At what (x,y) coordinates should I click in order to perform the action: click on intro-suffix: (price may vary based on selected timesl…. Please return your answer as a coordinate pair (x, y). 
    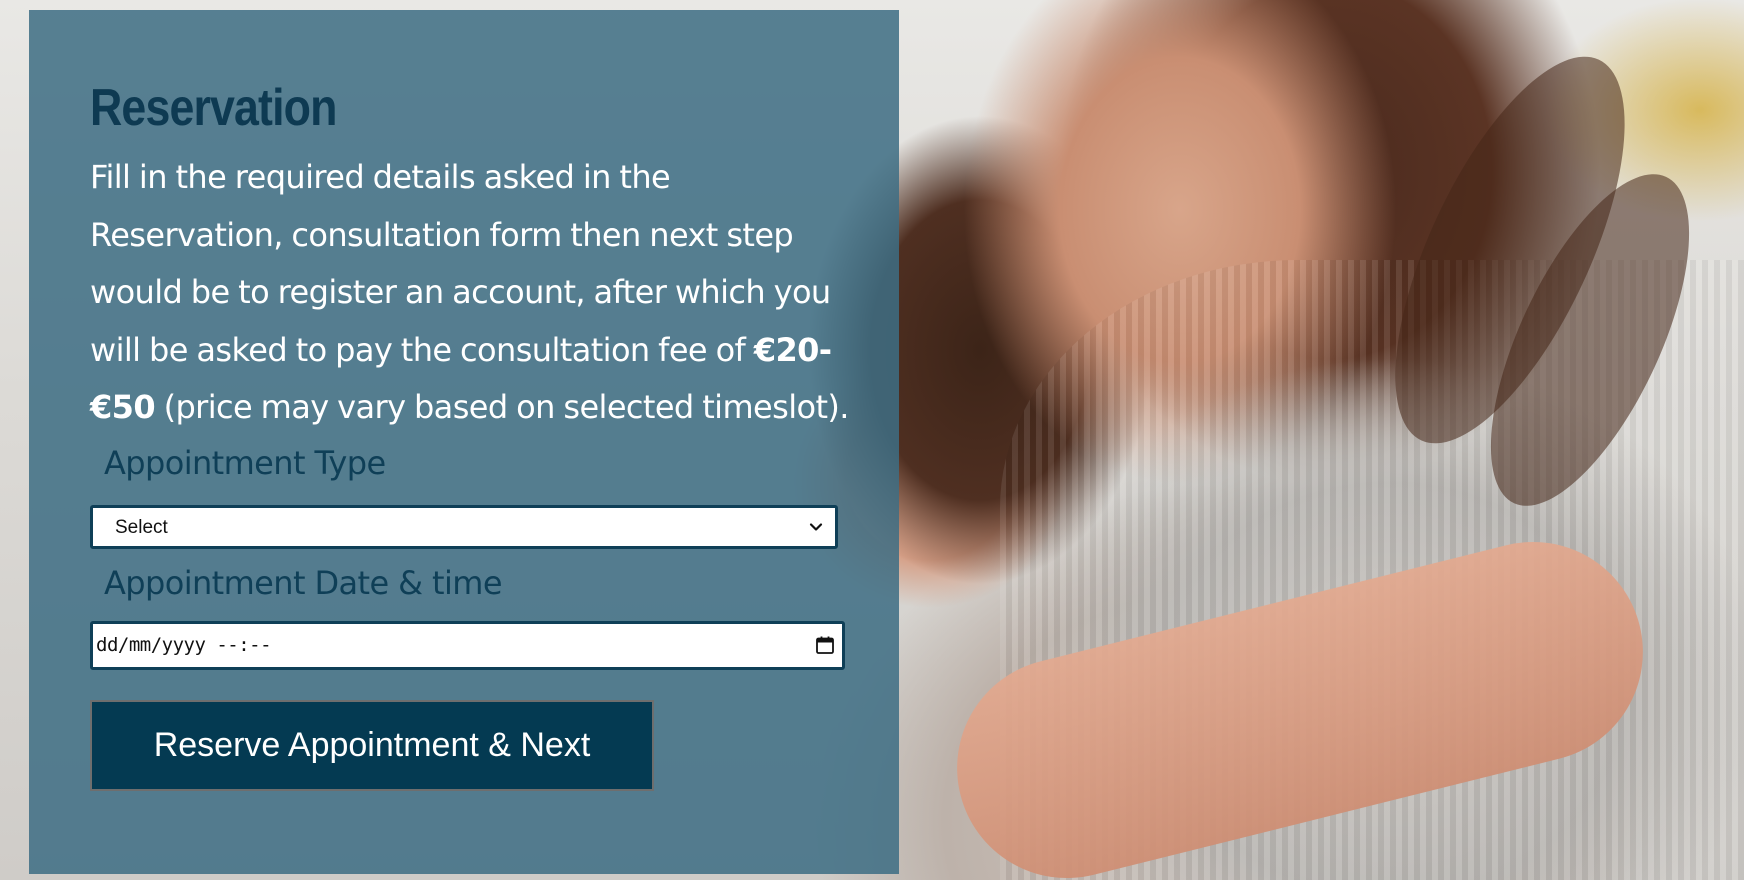
    Looking at the image, I should click on (502, 407).